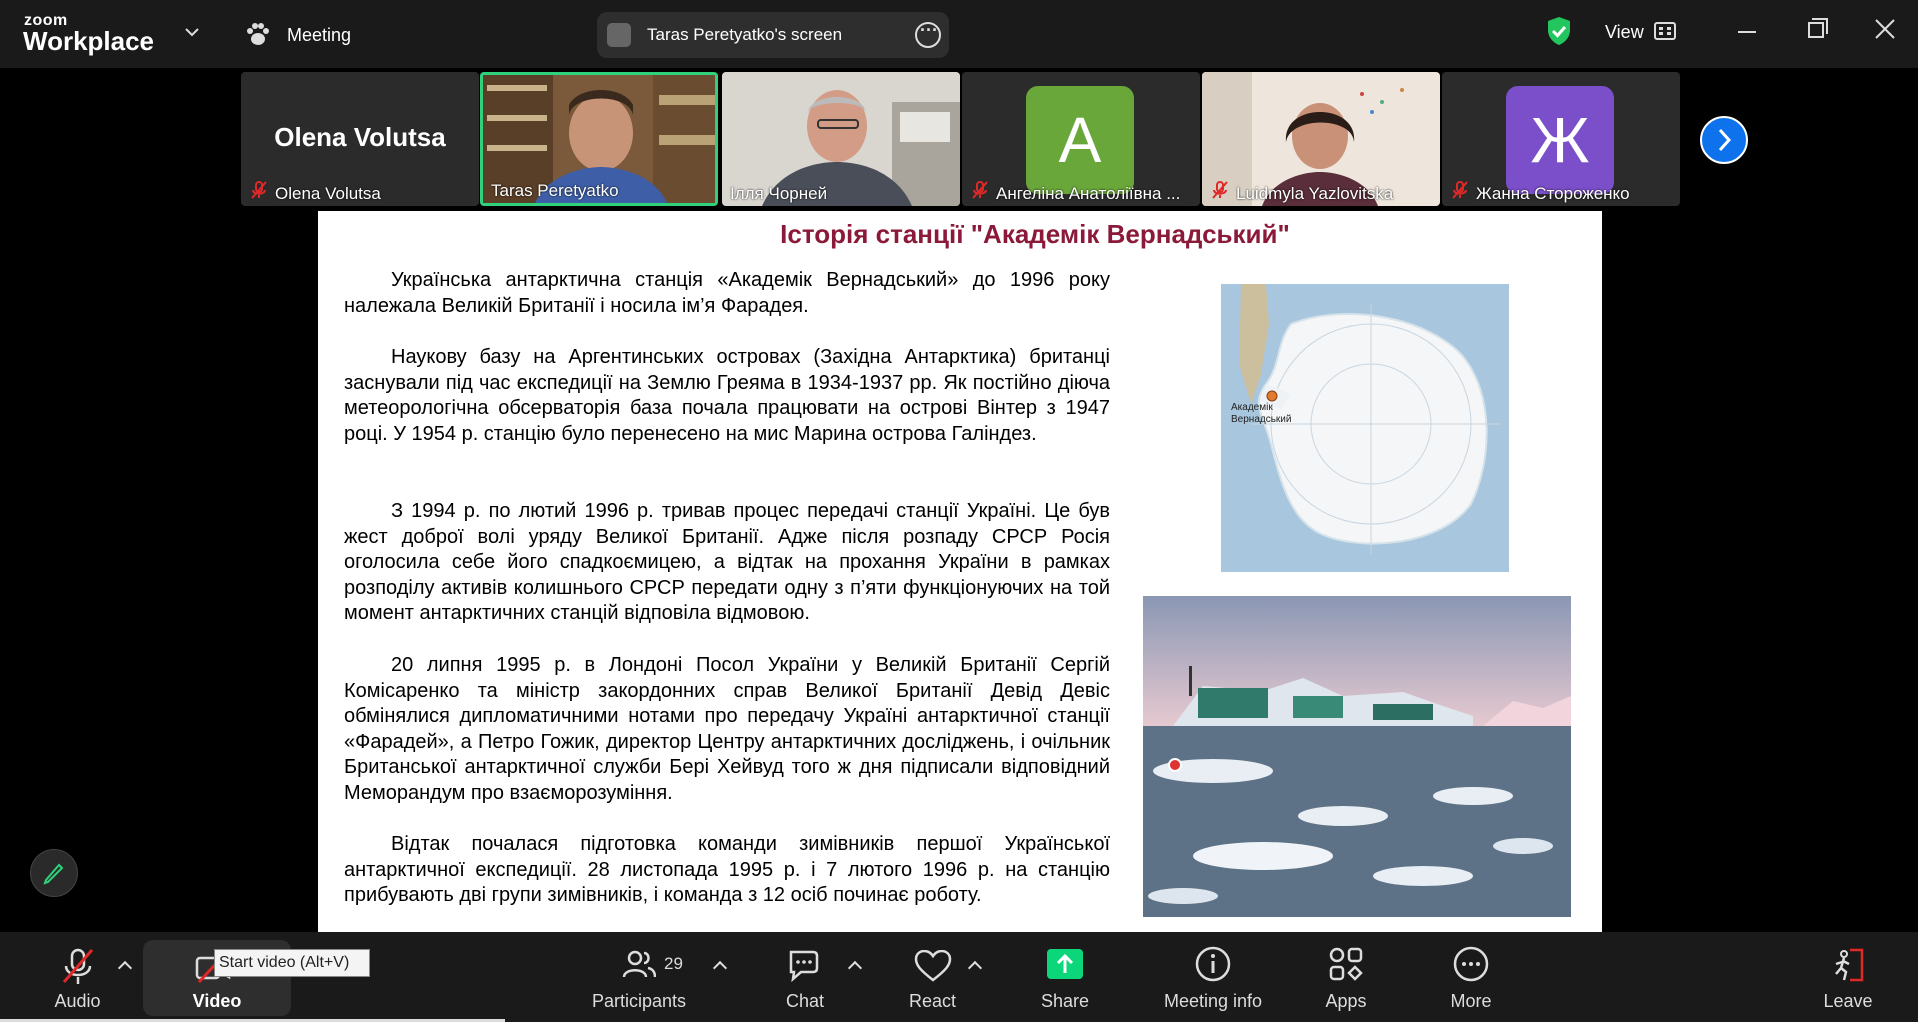 This screenshot has width=1918, height=1022. Describe the element at coordinates (1559, 31) in the screenshot. I see `encryption-shield-icon` at that location.